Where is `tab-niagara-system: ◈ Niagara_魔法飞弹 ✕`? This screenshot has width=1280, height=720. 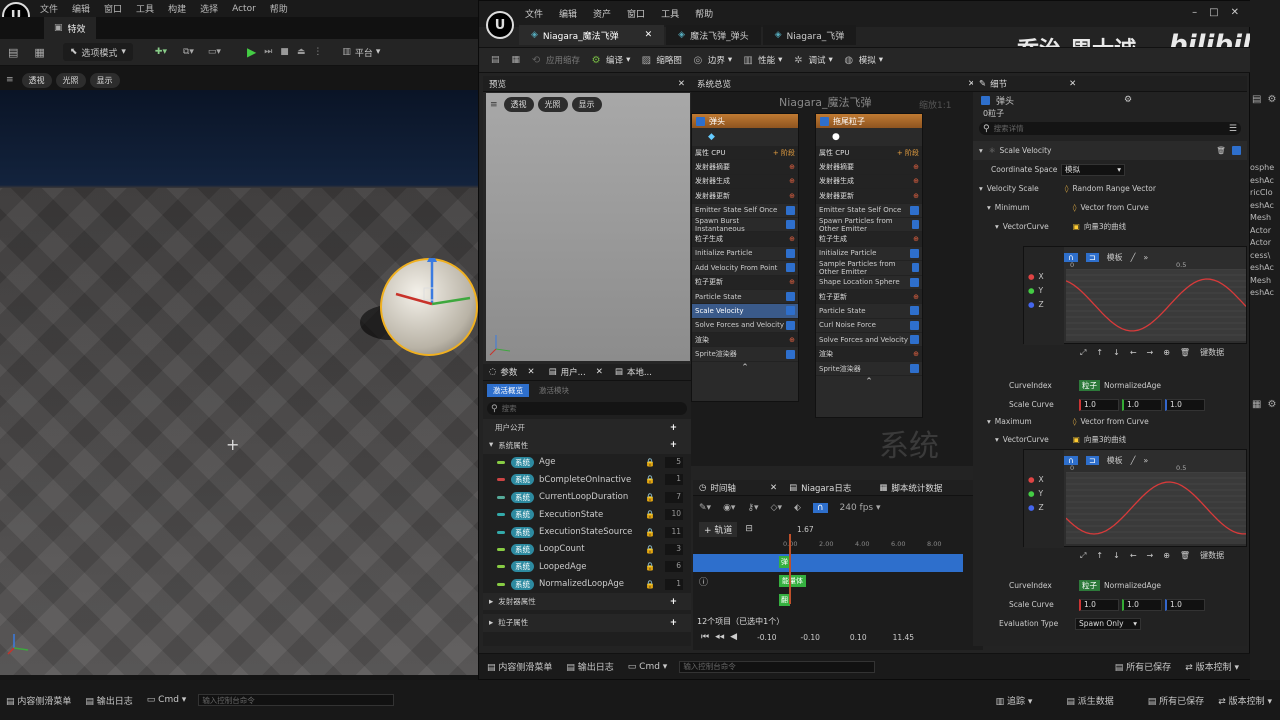
tab-niagara-system: ◈ Niagara_魔法飞弹 ✕ is located at coordinates (592, 35).